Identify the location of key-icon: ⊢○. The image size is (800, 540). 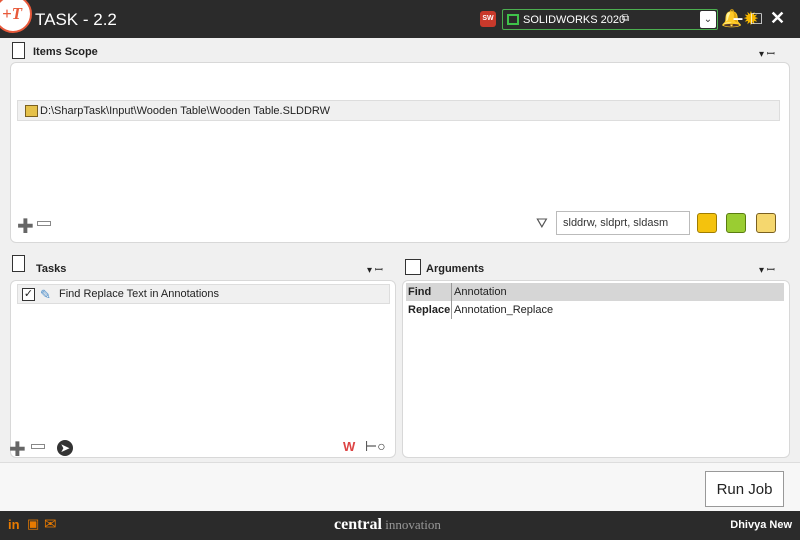
(375, 446).